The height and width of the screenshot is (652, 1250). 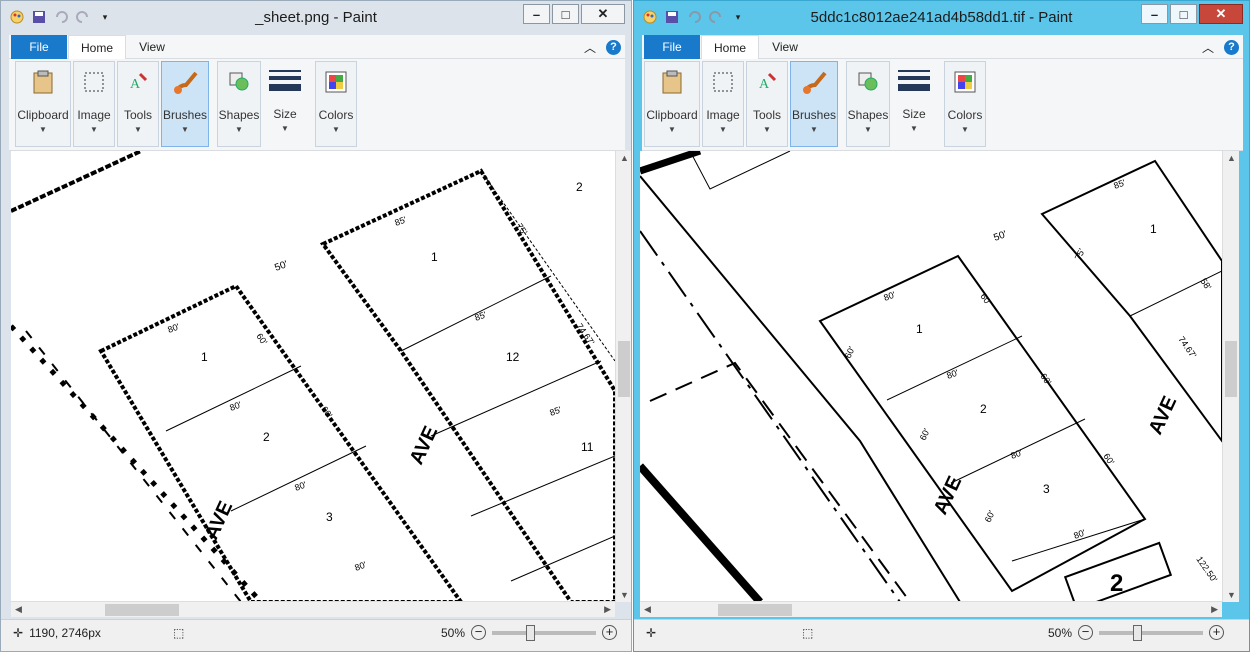 I want to click on left-title-bar: ▾ _sheet.png - Paint – □ ✕, so click(x=316, y=17).